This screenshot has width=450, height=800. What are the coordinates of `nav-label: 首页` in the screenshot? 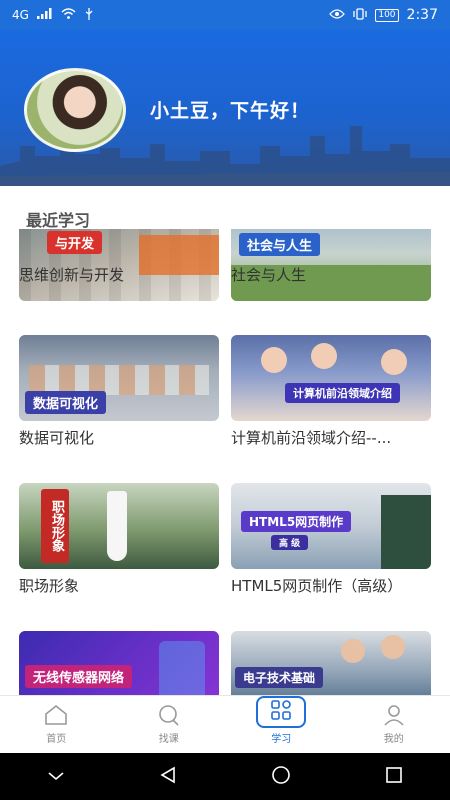 It's located at (56, 739).